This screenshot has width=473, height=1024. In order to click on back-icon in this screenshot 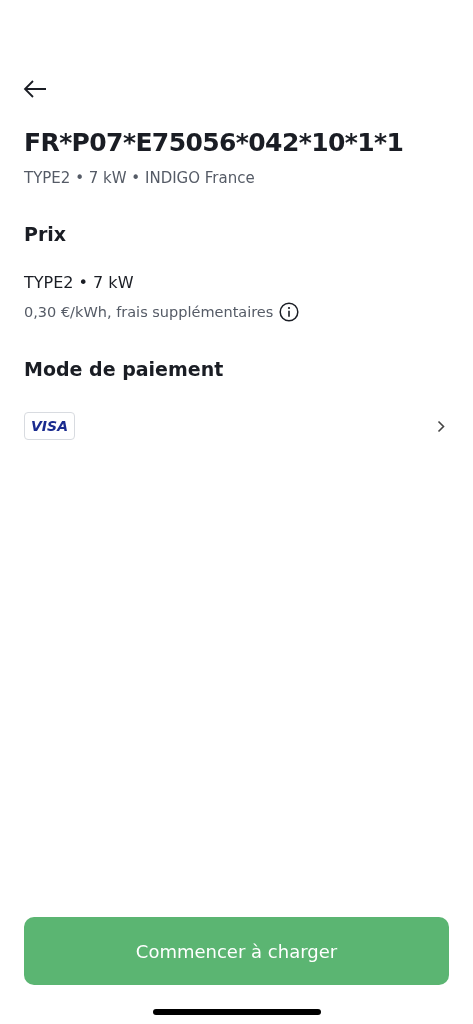, I will do `click(35, 89)`.